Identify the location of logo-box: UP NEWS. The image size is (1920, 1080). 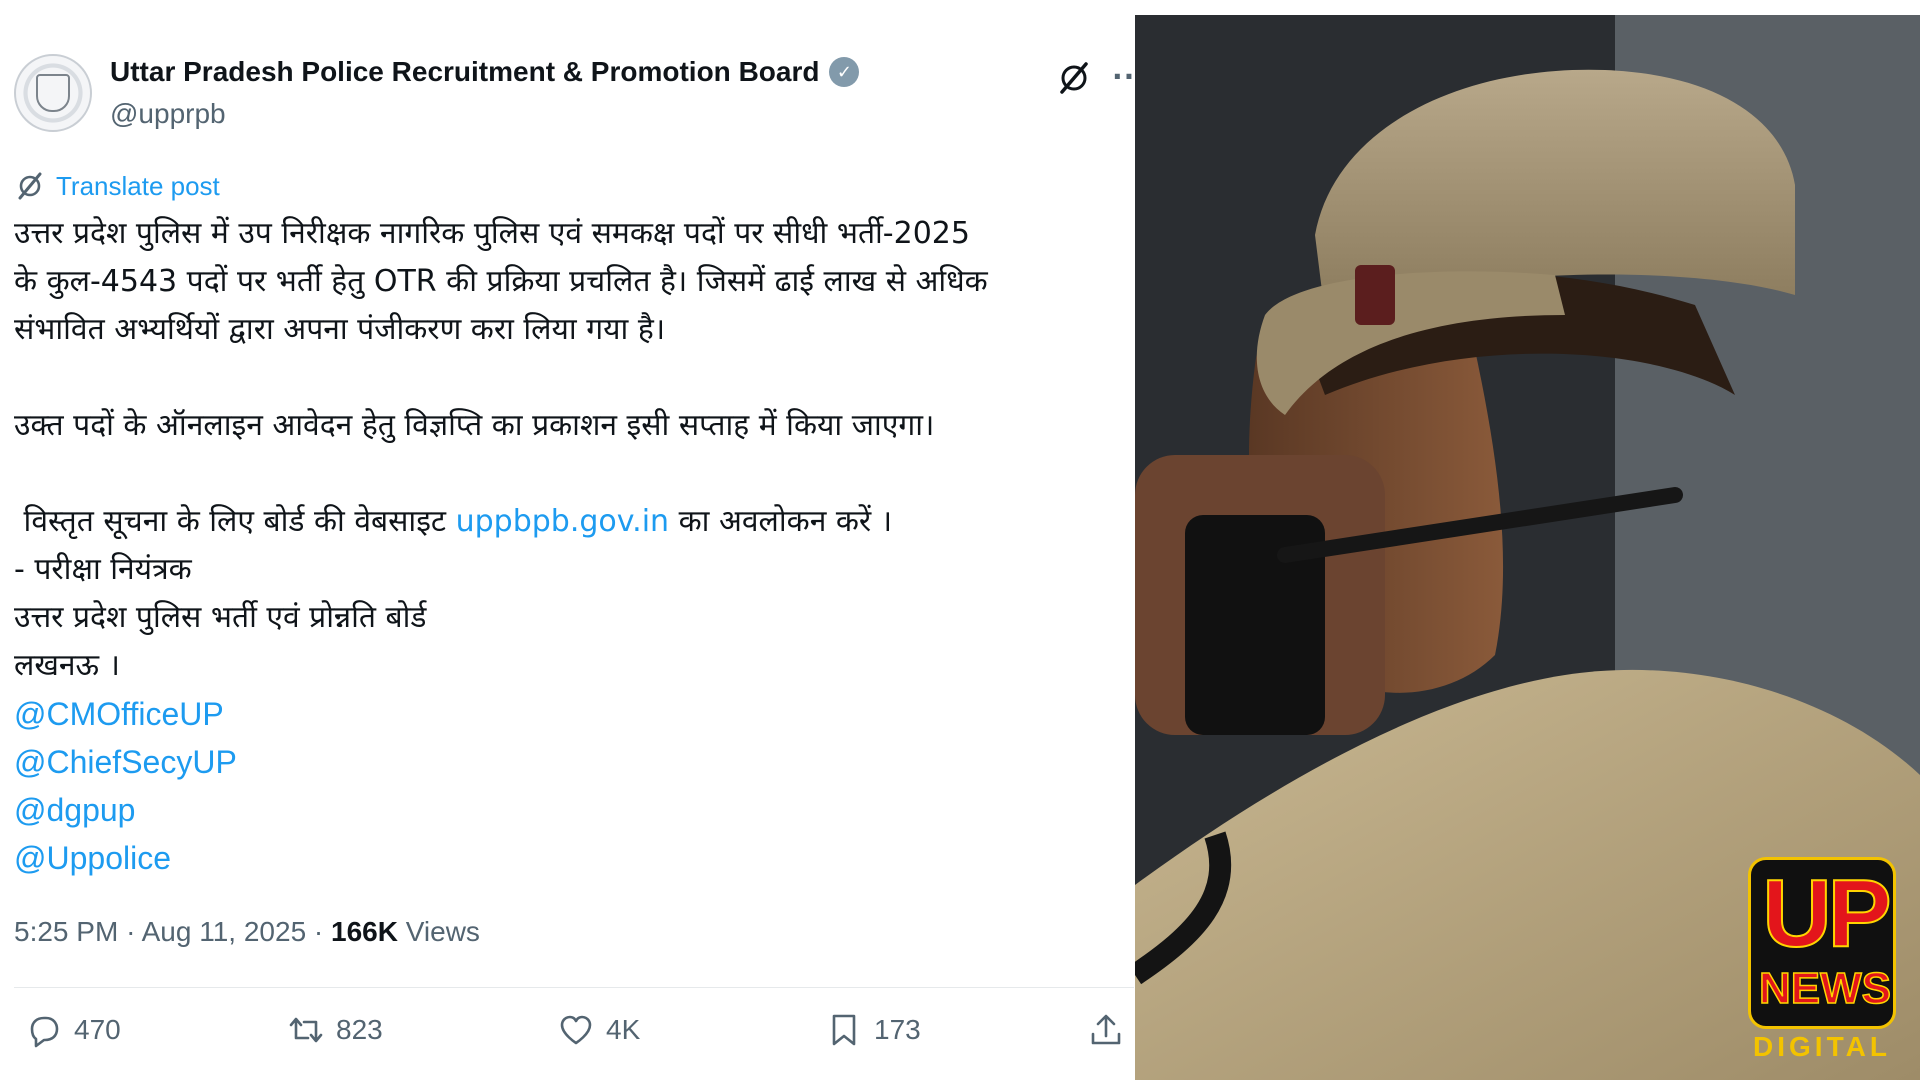
(1822, 943).